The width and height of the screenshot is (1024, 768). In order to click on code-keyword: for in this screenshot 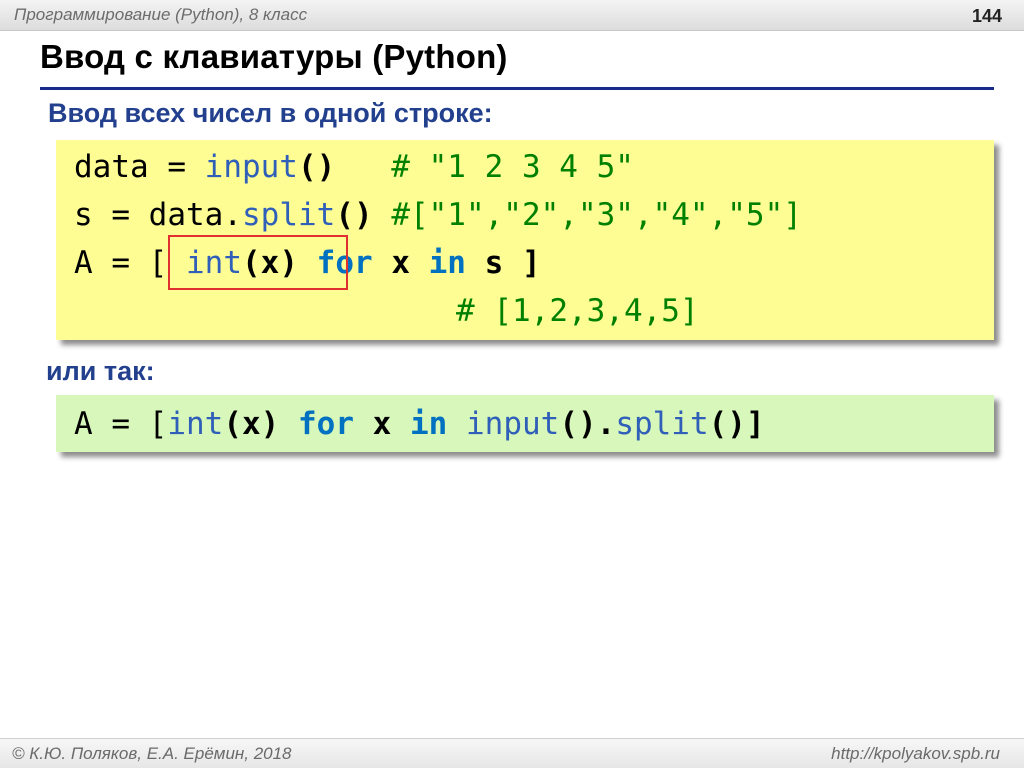, I will do `click(316, 424)`.